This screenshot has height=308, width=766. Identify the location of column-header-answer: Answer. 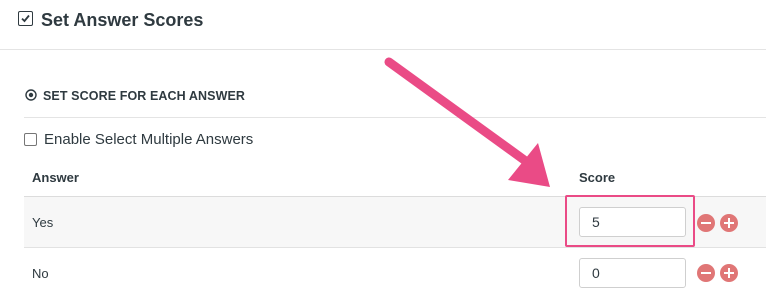
(55, 177).